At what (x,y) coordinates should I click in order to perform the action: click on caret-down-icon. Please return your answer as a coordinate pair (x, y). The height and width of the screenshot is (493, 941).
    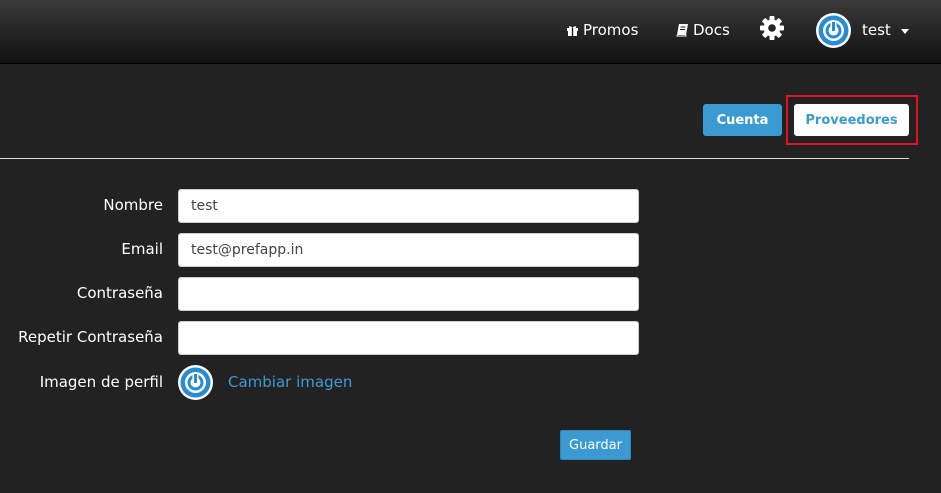
    Looking at the image, I should click on (904, 31).